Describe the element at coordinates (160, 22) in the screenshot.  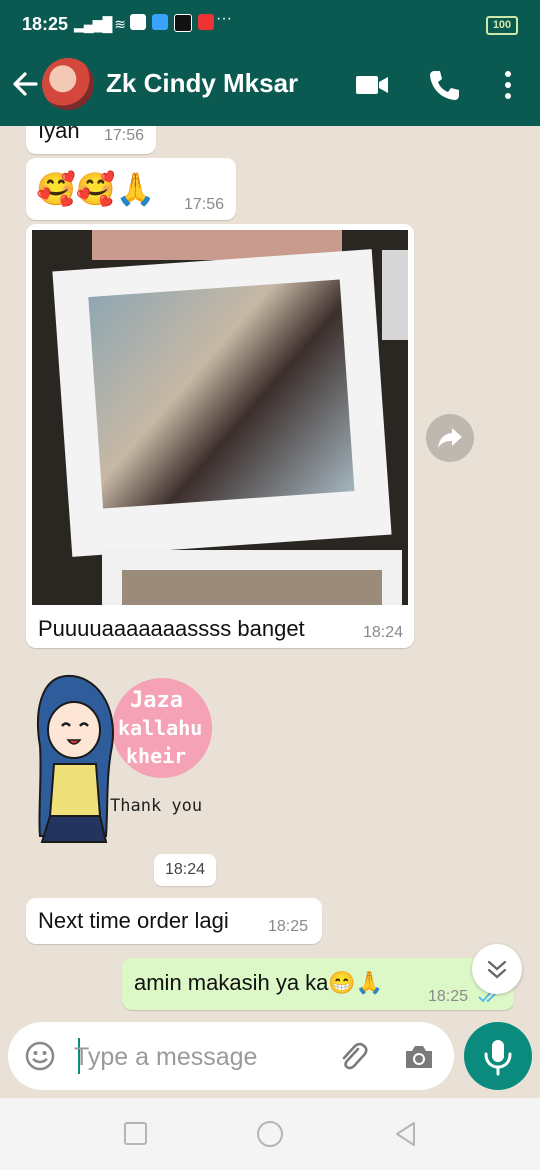
I see `messenger-icon` at that location.